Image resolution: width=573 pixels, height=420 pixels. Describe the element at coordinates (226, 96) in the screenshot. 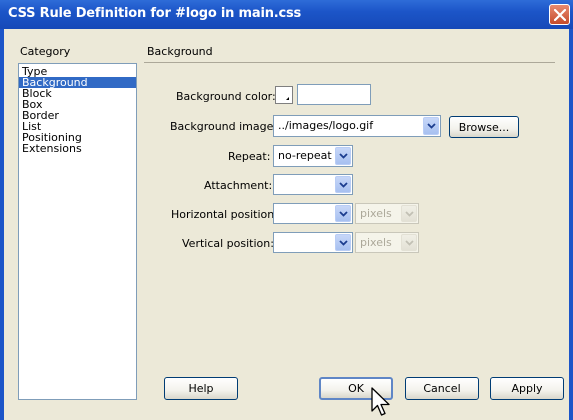

I see `bg-color-label: Background color:` at that location.